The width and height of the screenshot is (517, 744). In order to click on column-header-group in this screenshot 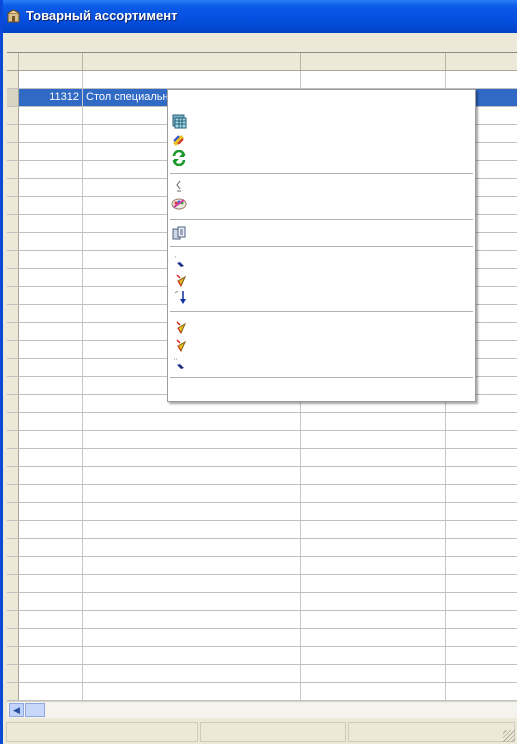, I will do `click(373, 61)`.